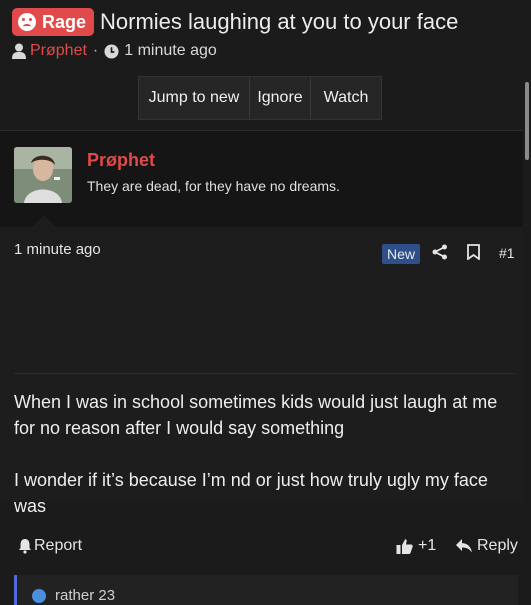  I want to click on reply-button: Reply, so click(487, 546).